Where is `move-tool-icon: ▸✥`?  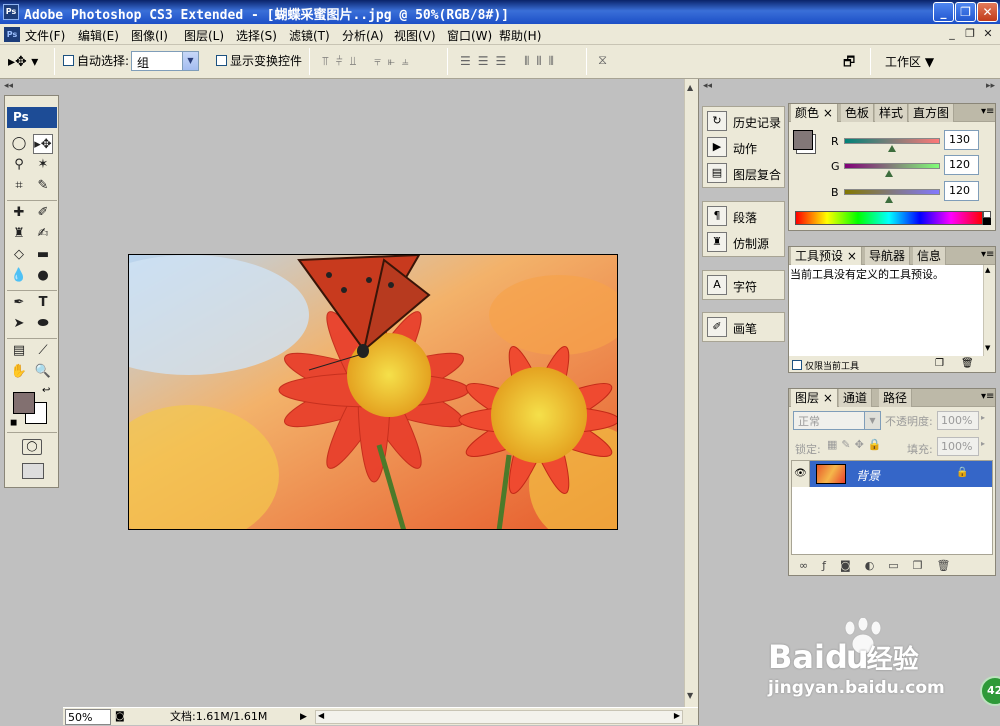
move-tool-icon: ▸✥ is located at coordinates (43, 144).